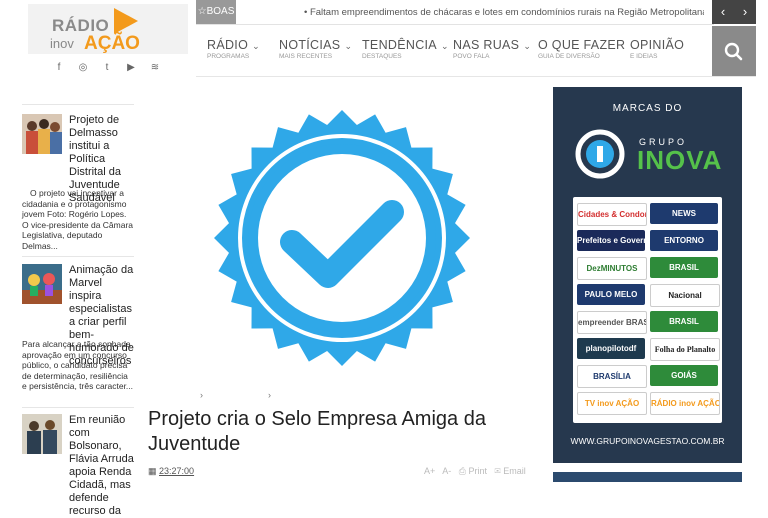  What do you see at coordinates (310, 45) in the screenshot?
I see `nav-label: NOTÍCIAS` at bounding box center [310, 45].